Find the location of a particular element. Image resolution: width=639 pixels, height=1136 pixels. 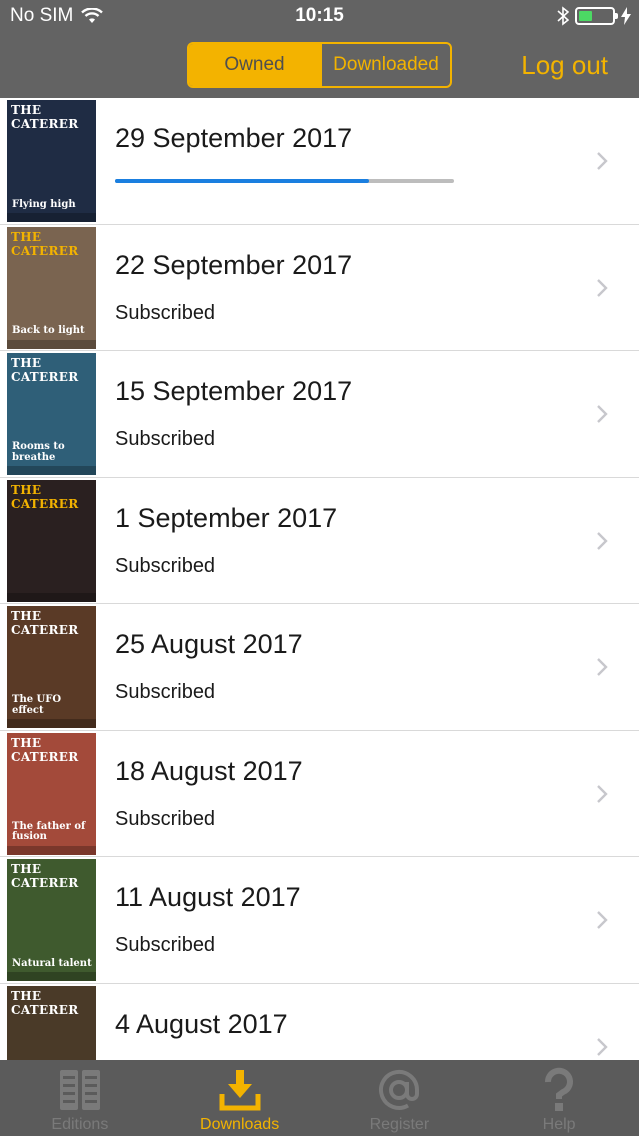

edition-date: 29 September 2017 is located at coordinates (234, 138).